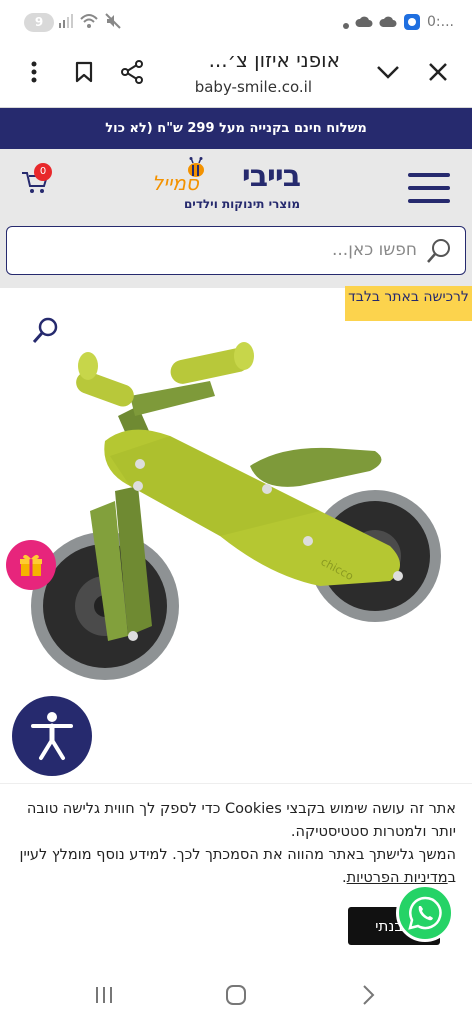 Image resolution: width=472 pixels, height=1024 pixels. Describe the element at coordinates (39, 22) in the screenshot. I see `notification-badge: 9` at that location.